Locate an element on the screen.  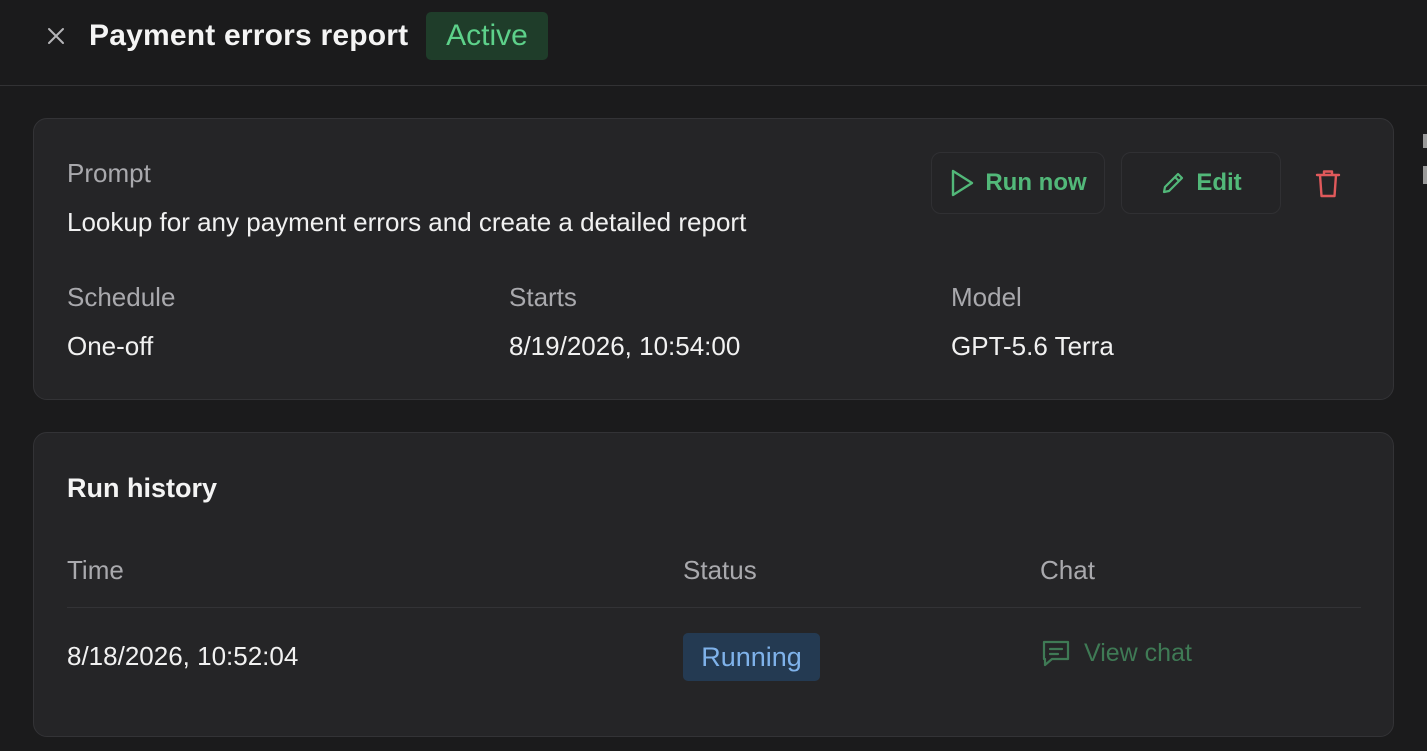
model-value: GPT-5.6 Terra is located at coordinates (1032, 346).